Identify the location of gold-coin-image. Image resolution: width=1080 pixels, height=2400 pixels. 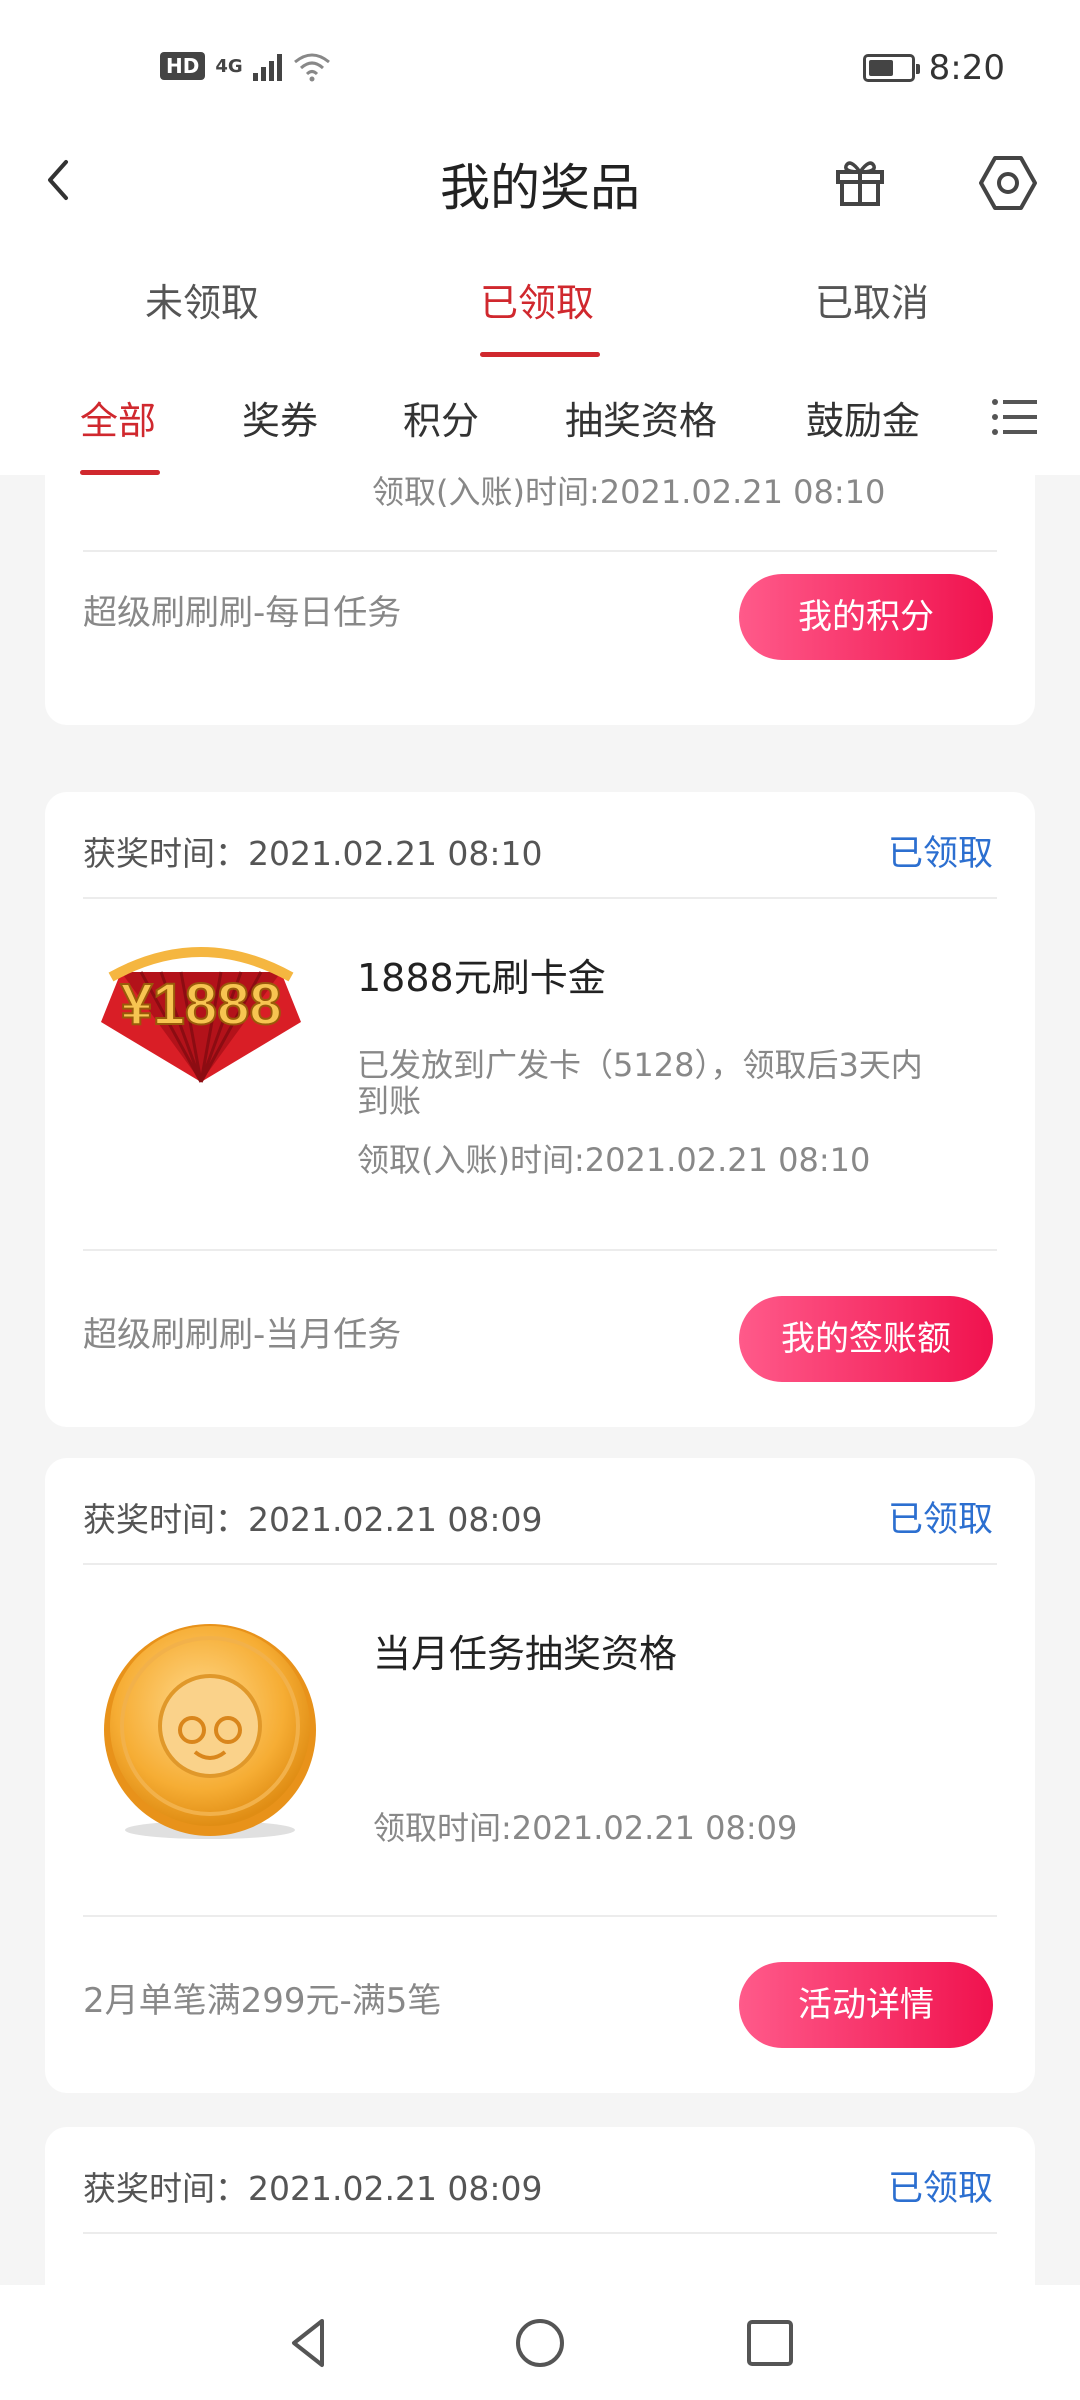
(210, 1731).